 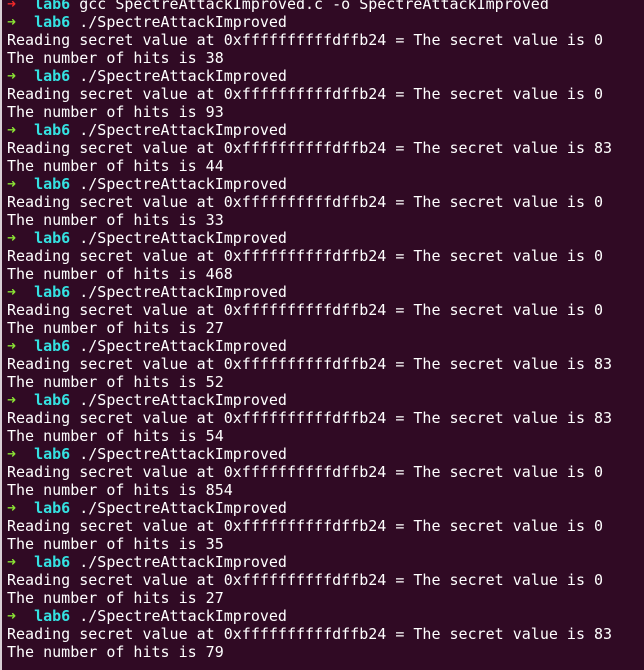 What do you see at coordinates (309, 490) in the screenshot?
I see `output-line: The number of hits is 854` at bounding box center [309, 490].